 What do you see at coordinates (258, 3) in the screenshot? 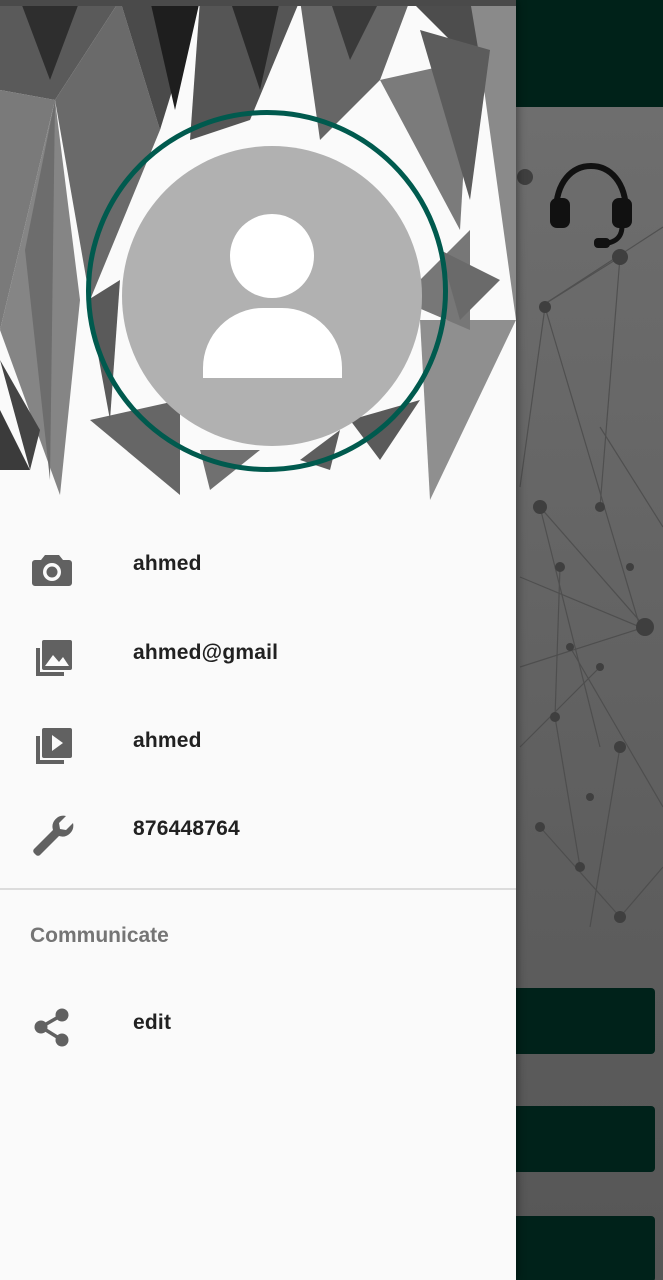
I see `status-bar` at bounding box center [258, 3].